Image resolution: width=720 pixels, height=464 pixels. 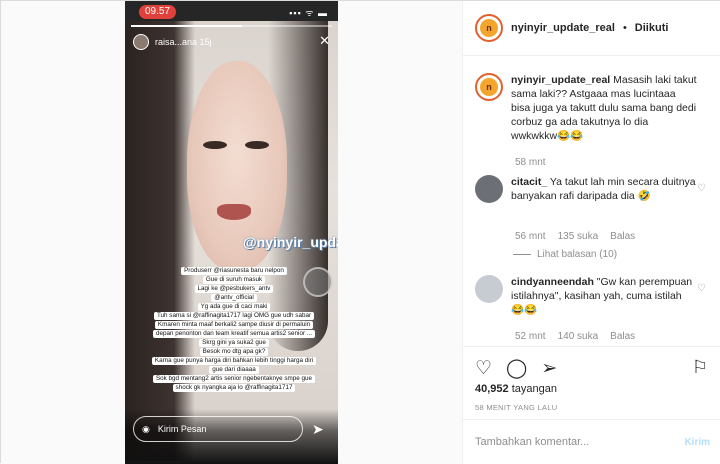 What do you see at coordinates (700, 367) in the screenshot?
I see `bookmark-icon: ⚐` at bounding box center [700, 367].